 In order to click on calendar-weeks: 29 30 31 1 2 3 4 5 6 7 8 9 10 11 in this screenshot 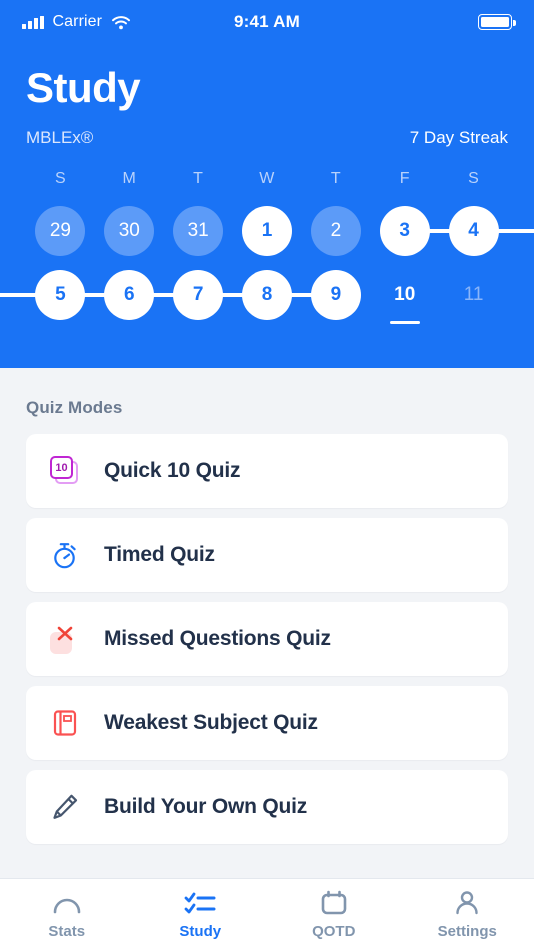, I will do `click(267, 263)`.